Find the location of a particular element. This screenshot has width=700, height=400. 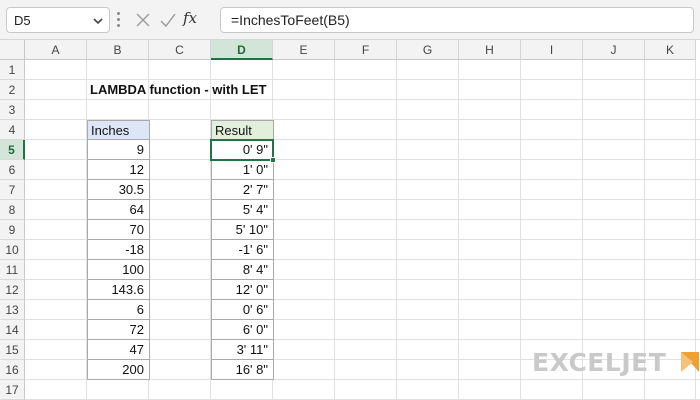

row-header-4: 4 is located at coordinates (12, 130).